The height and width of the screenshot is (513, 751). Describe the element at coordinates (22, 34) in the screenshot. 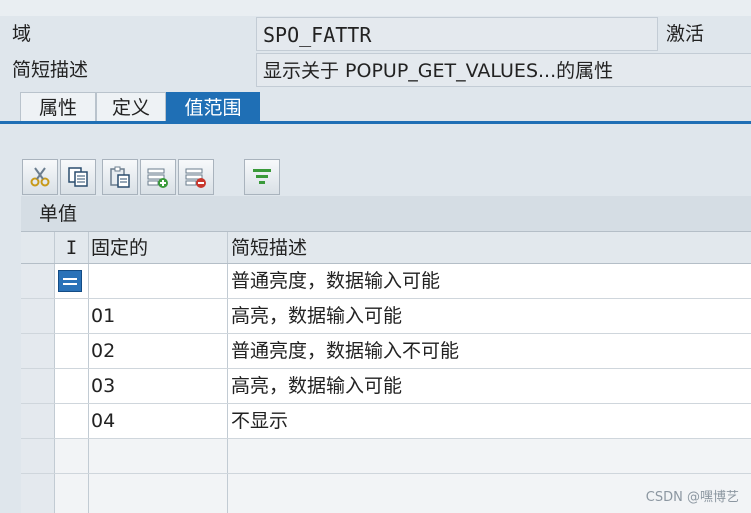

I see `domain-label: 域` at that location.